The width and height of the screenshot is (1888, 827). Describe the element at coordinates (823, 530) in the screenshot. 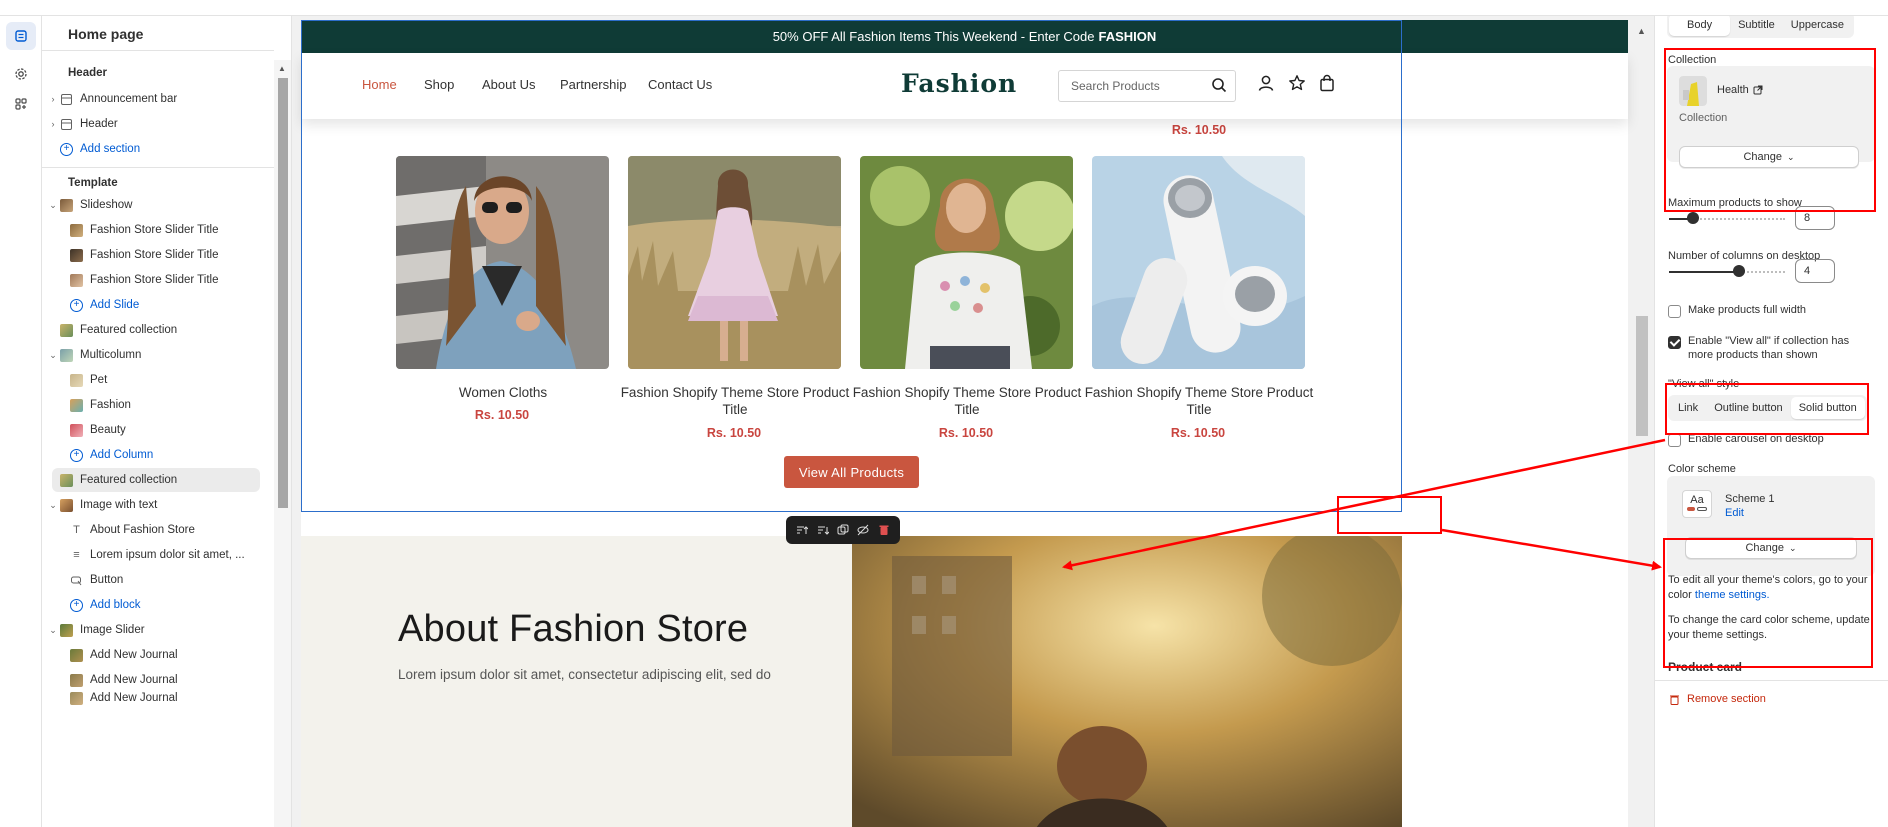

I see `move-down-icon` at that location.